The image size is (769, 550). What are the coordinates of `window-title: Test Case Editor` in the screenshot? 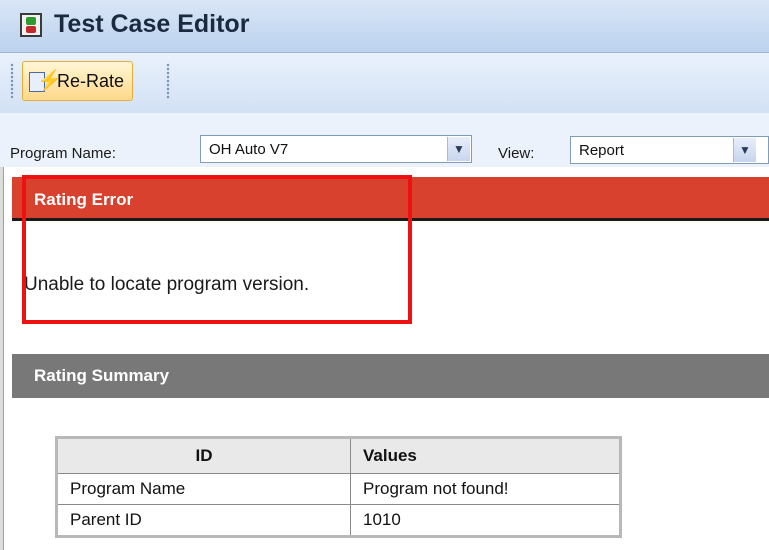 It's located at (152, 24).